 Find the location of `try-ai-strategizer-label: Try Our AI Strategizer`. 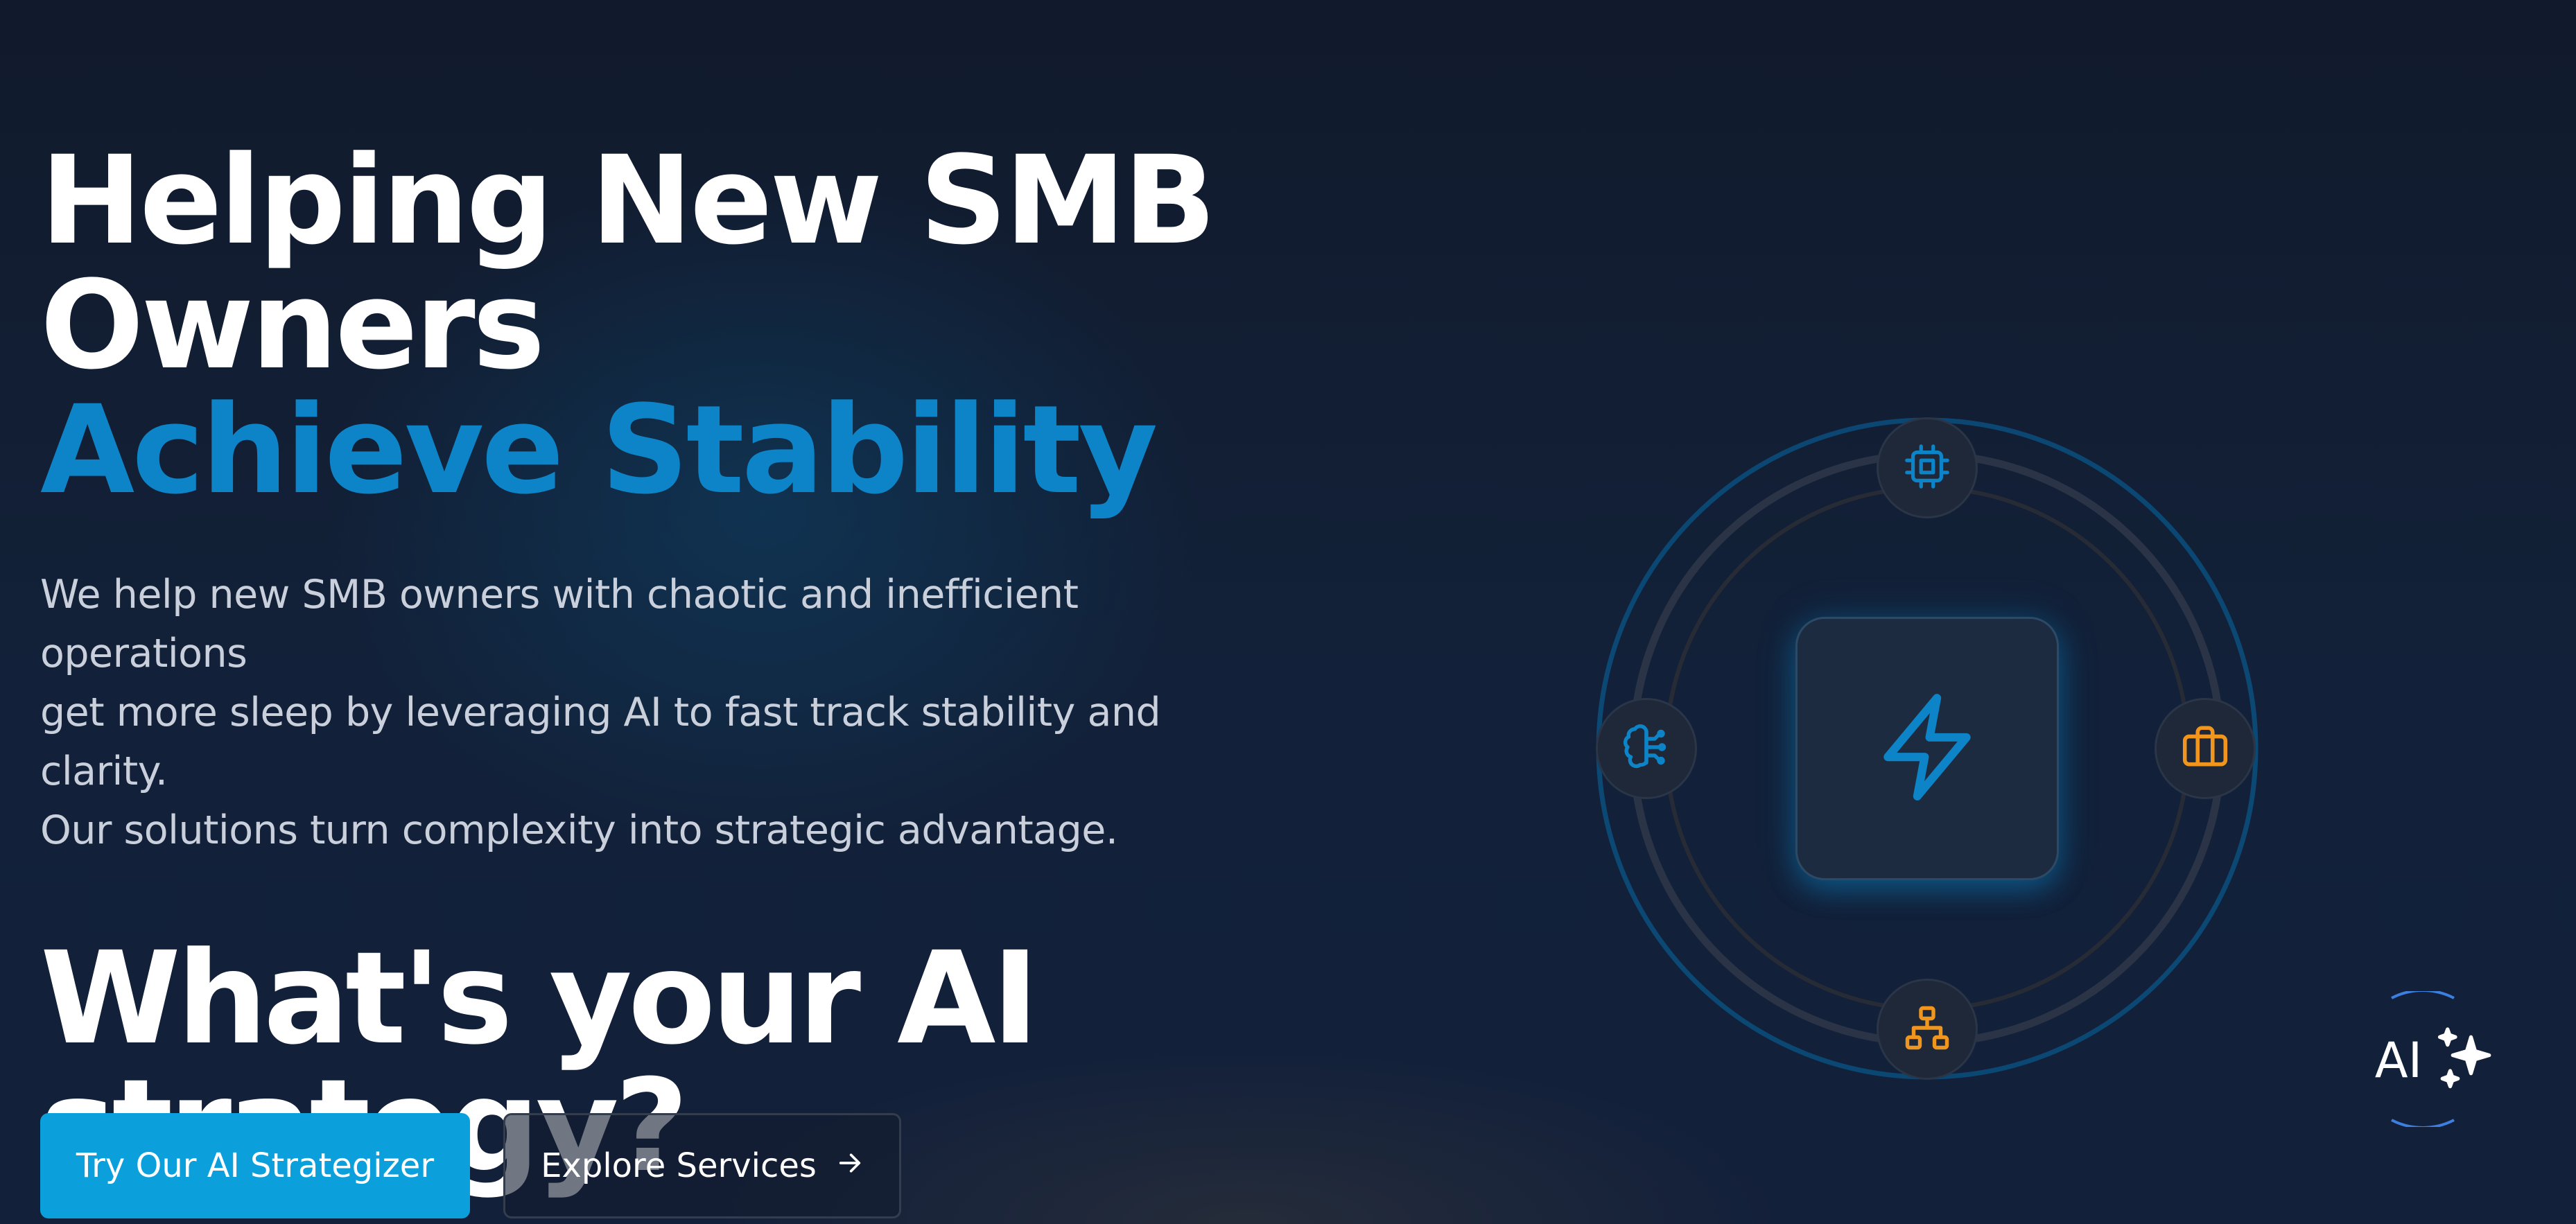

try-ai-strategizer-label: Try Our AI Strategizer is located at coordinates (255, 1165).